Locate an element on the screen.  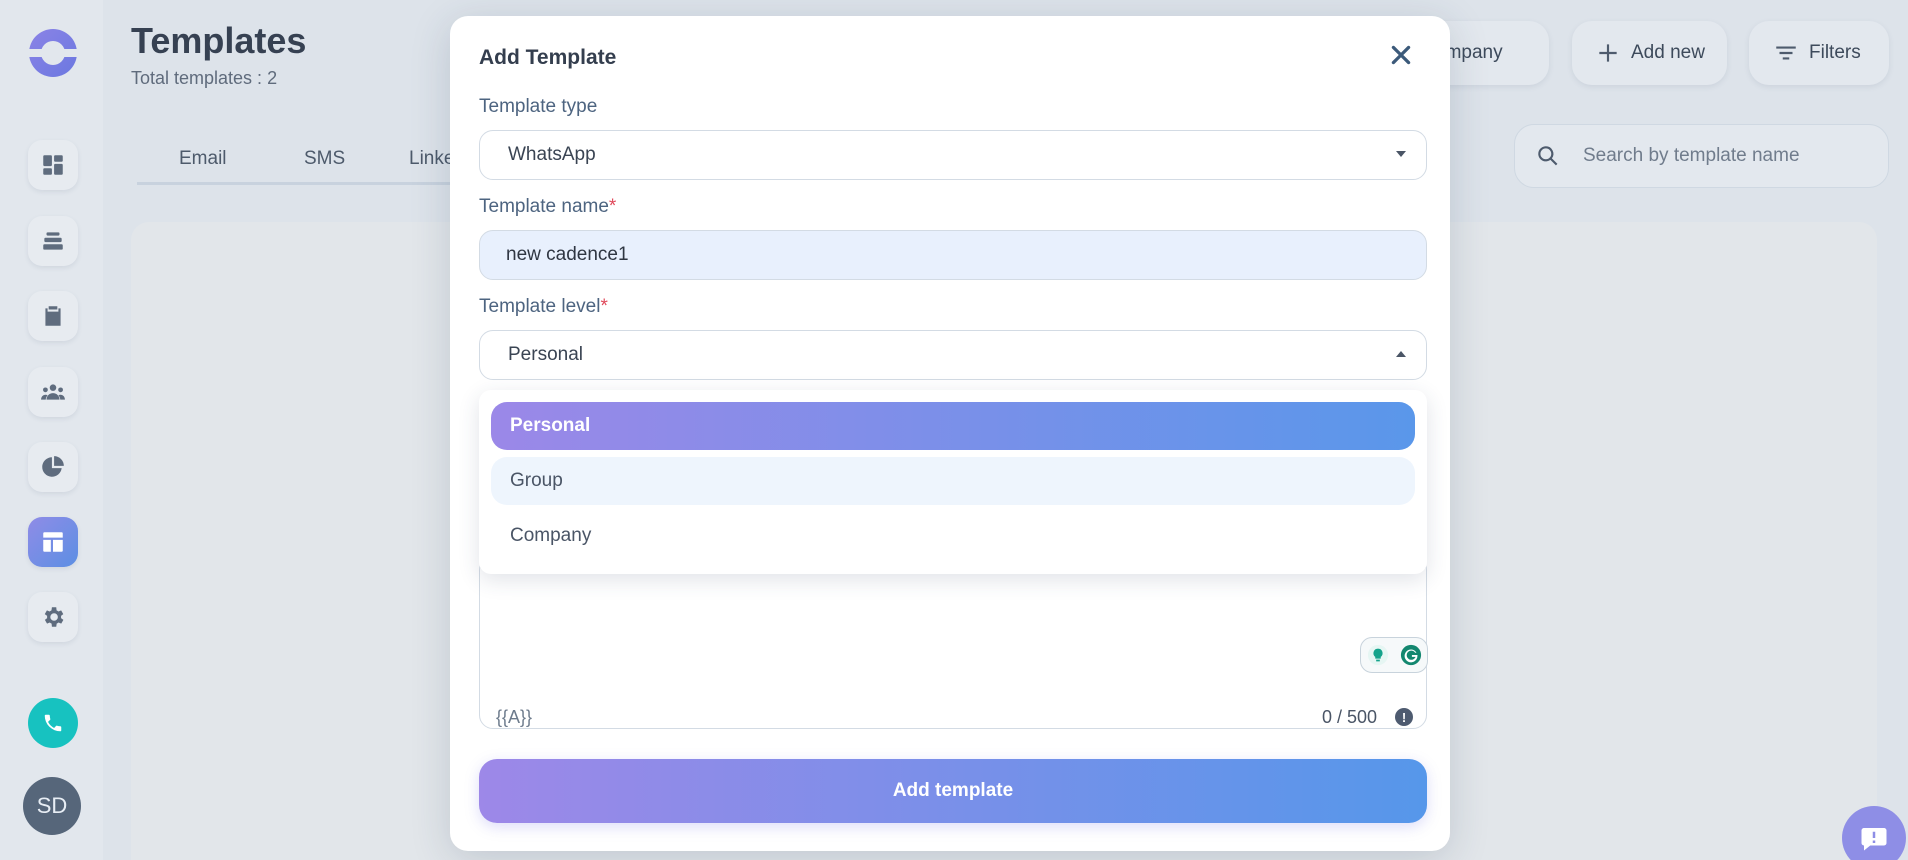
template-name-label: Template name* is located at coordinates (548, 206).